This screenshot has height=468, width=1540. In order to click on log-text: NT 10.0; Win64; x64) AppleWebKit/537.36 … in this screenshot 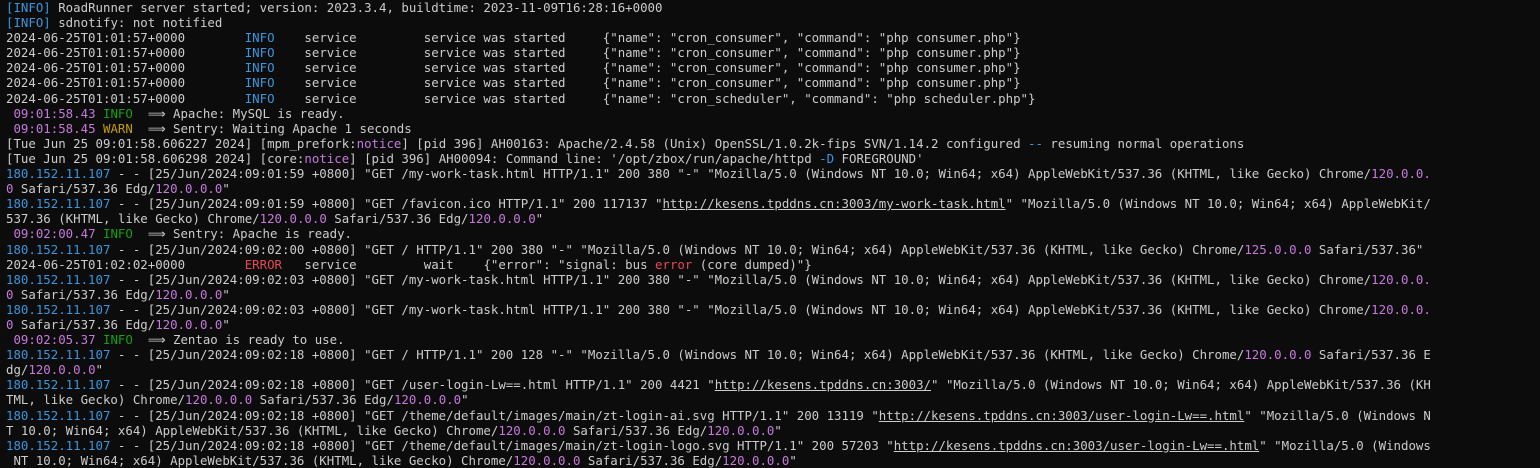, I will do `click(260, 460)`.